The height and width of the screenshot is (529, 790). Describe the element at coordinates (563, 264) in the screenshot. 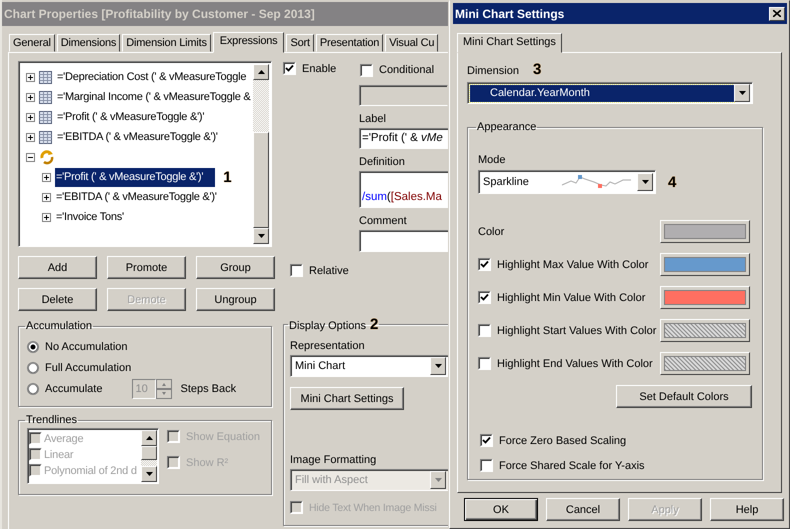

I see `highlight-checkbox: Highlight Max Value With Color` at that location.